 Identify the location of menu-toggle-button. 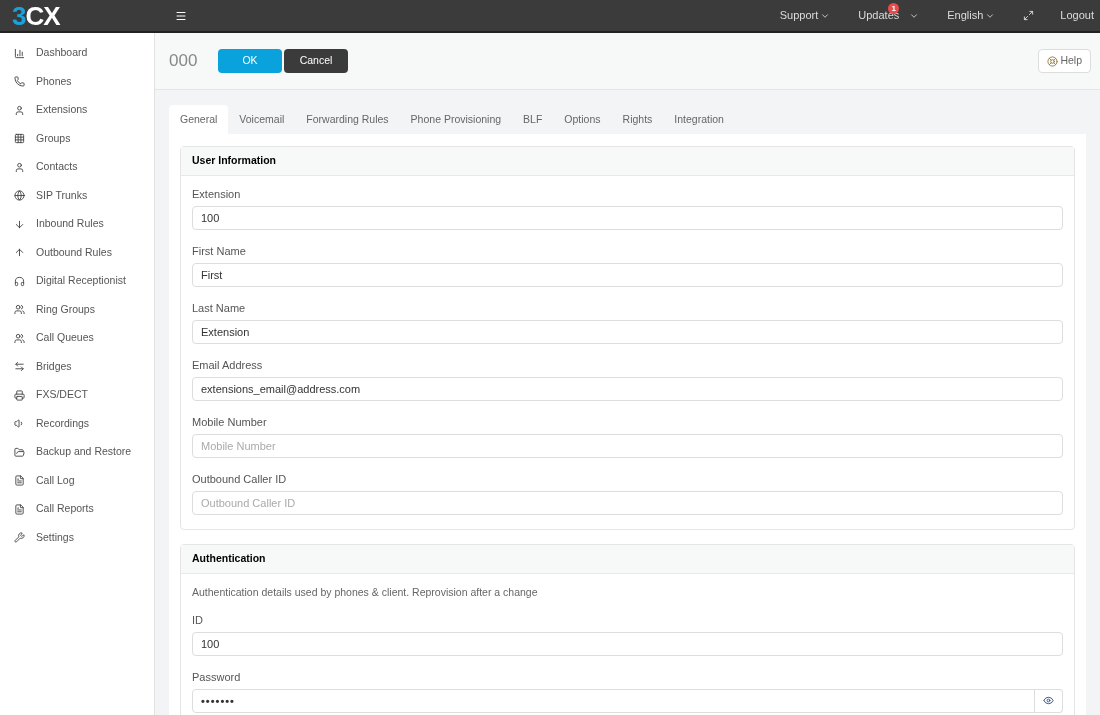
(181, 15).